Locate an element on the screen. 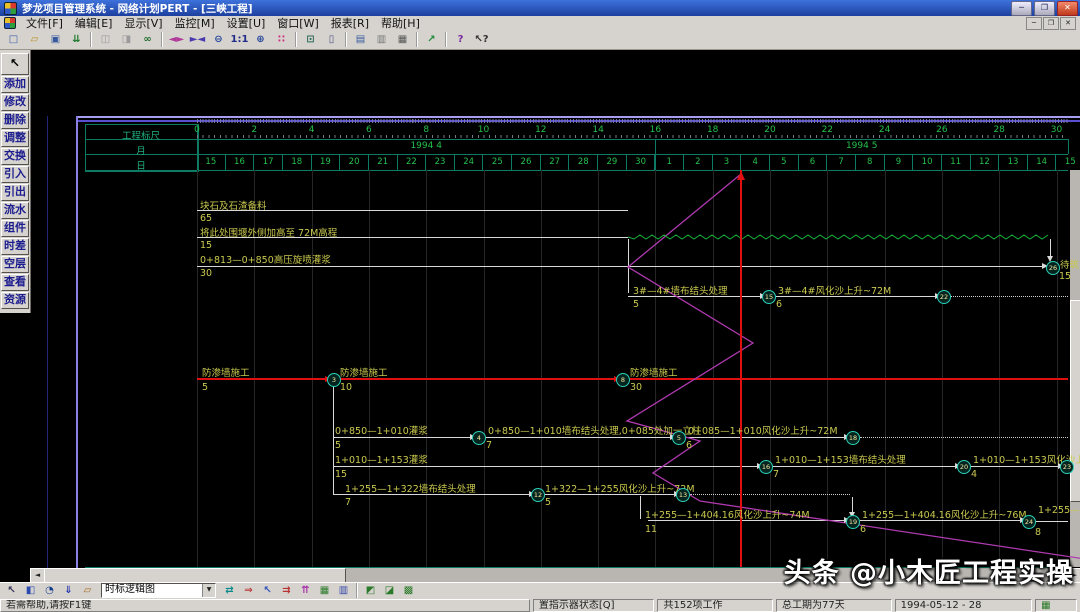  page-icon: ▯ is located at coordinates (331, 39).